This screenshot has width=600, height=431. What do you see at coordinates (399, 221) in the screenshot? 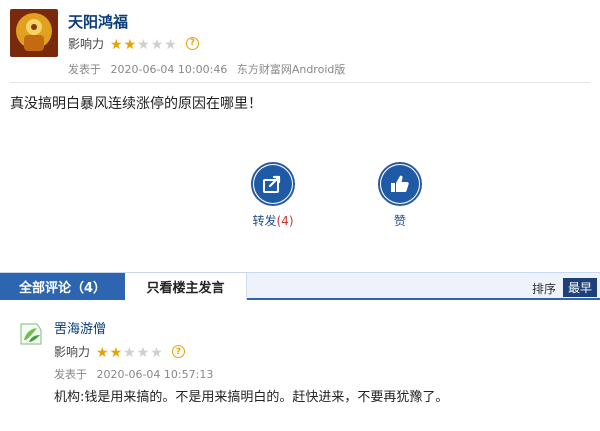
I see `like-label: 赞` at bounding box center [399, 221].